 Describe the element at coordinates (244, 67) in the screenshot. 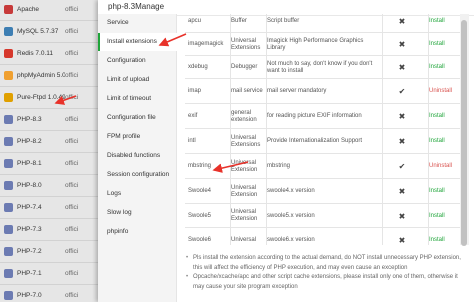

I see `extension-type: Debugger` at that location.